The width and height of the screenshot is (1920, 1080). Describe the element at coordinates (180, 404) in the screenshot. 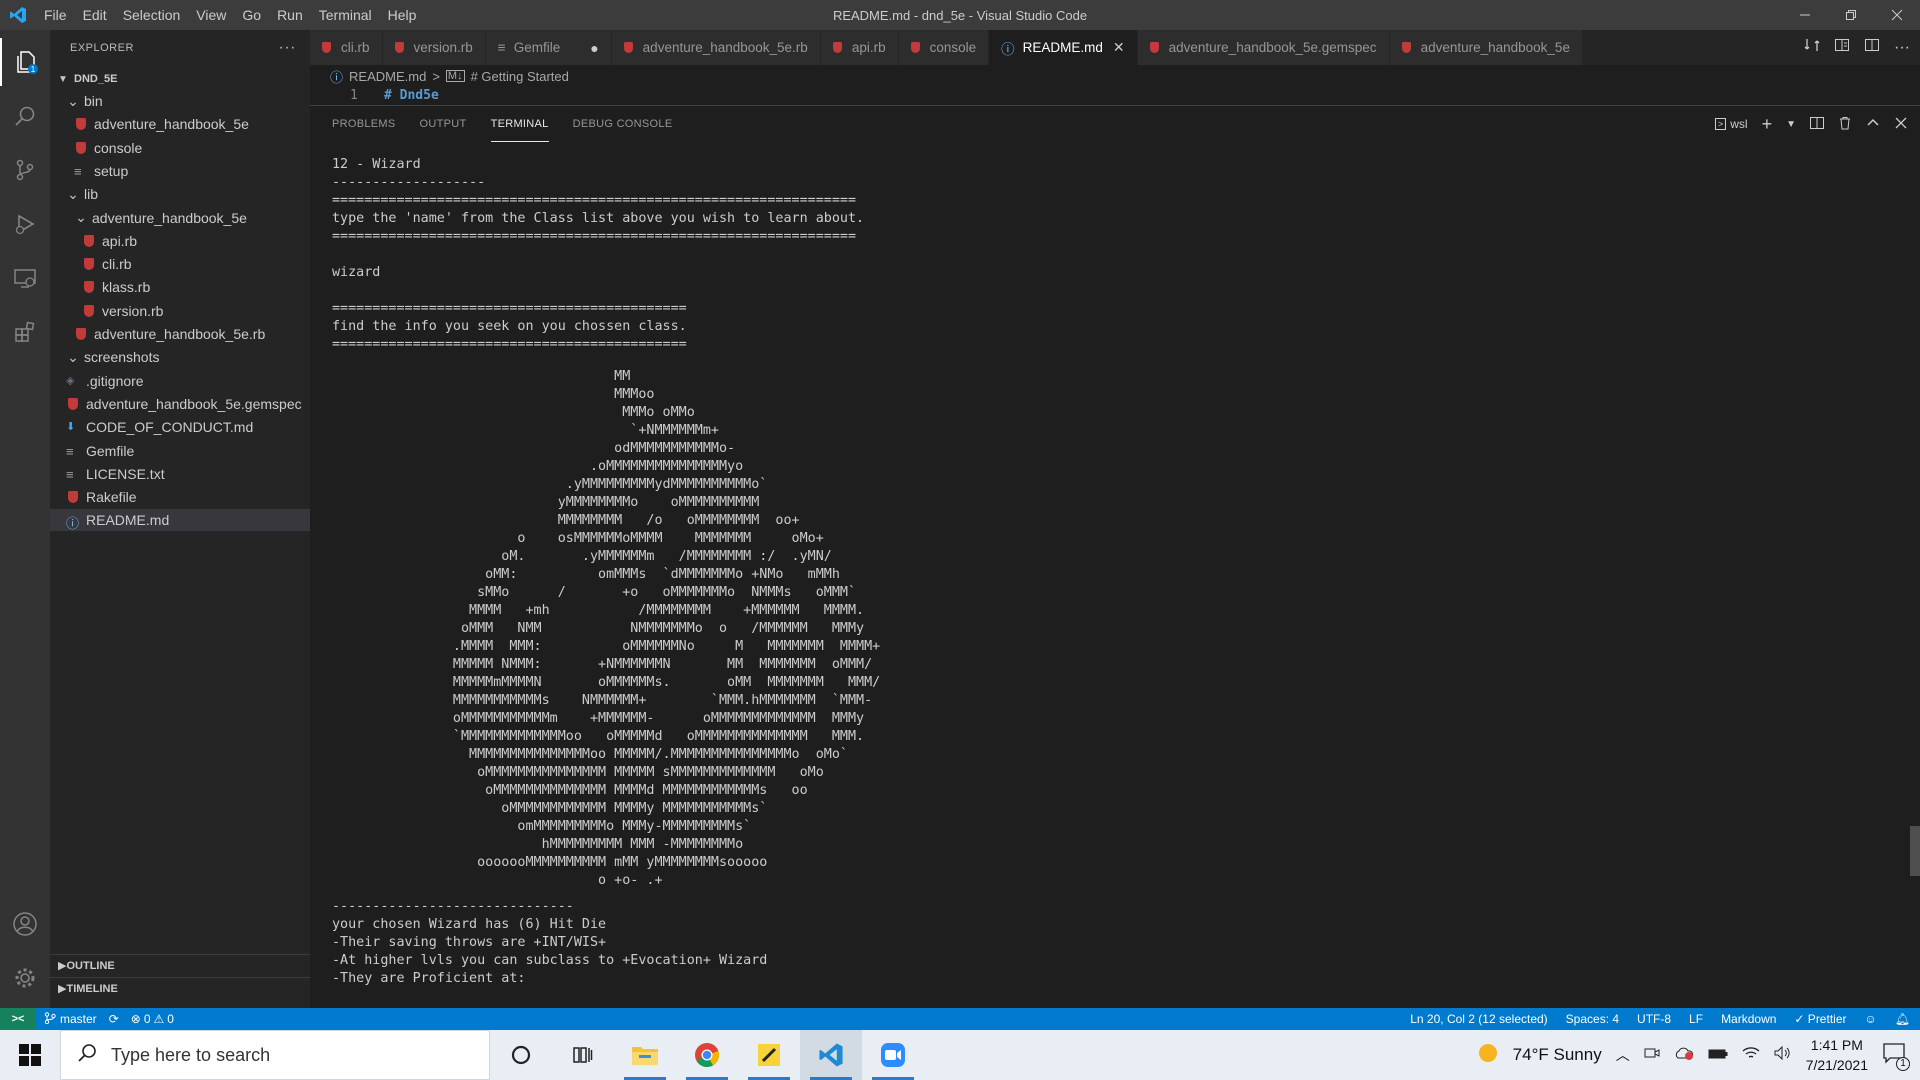

I see `file-adventure-handbook-5e-gemspec: adventure_handbook_5e.gemspec` at that location.